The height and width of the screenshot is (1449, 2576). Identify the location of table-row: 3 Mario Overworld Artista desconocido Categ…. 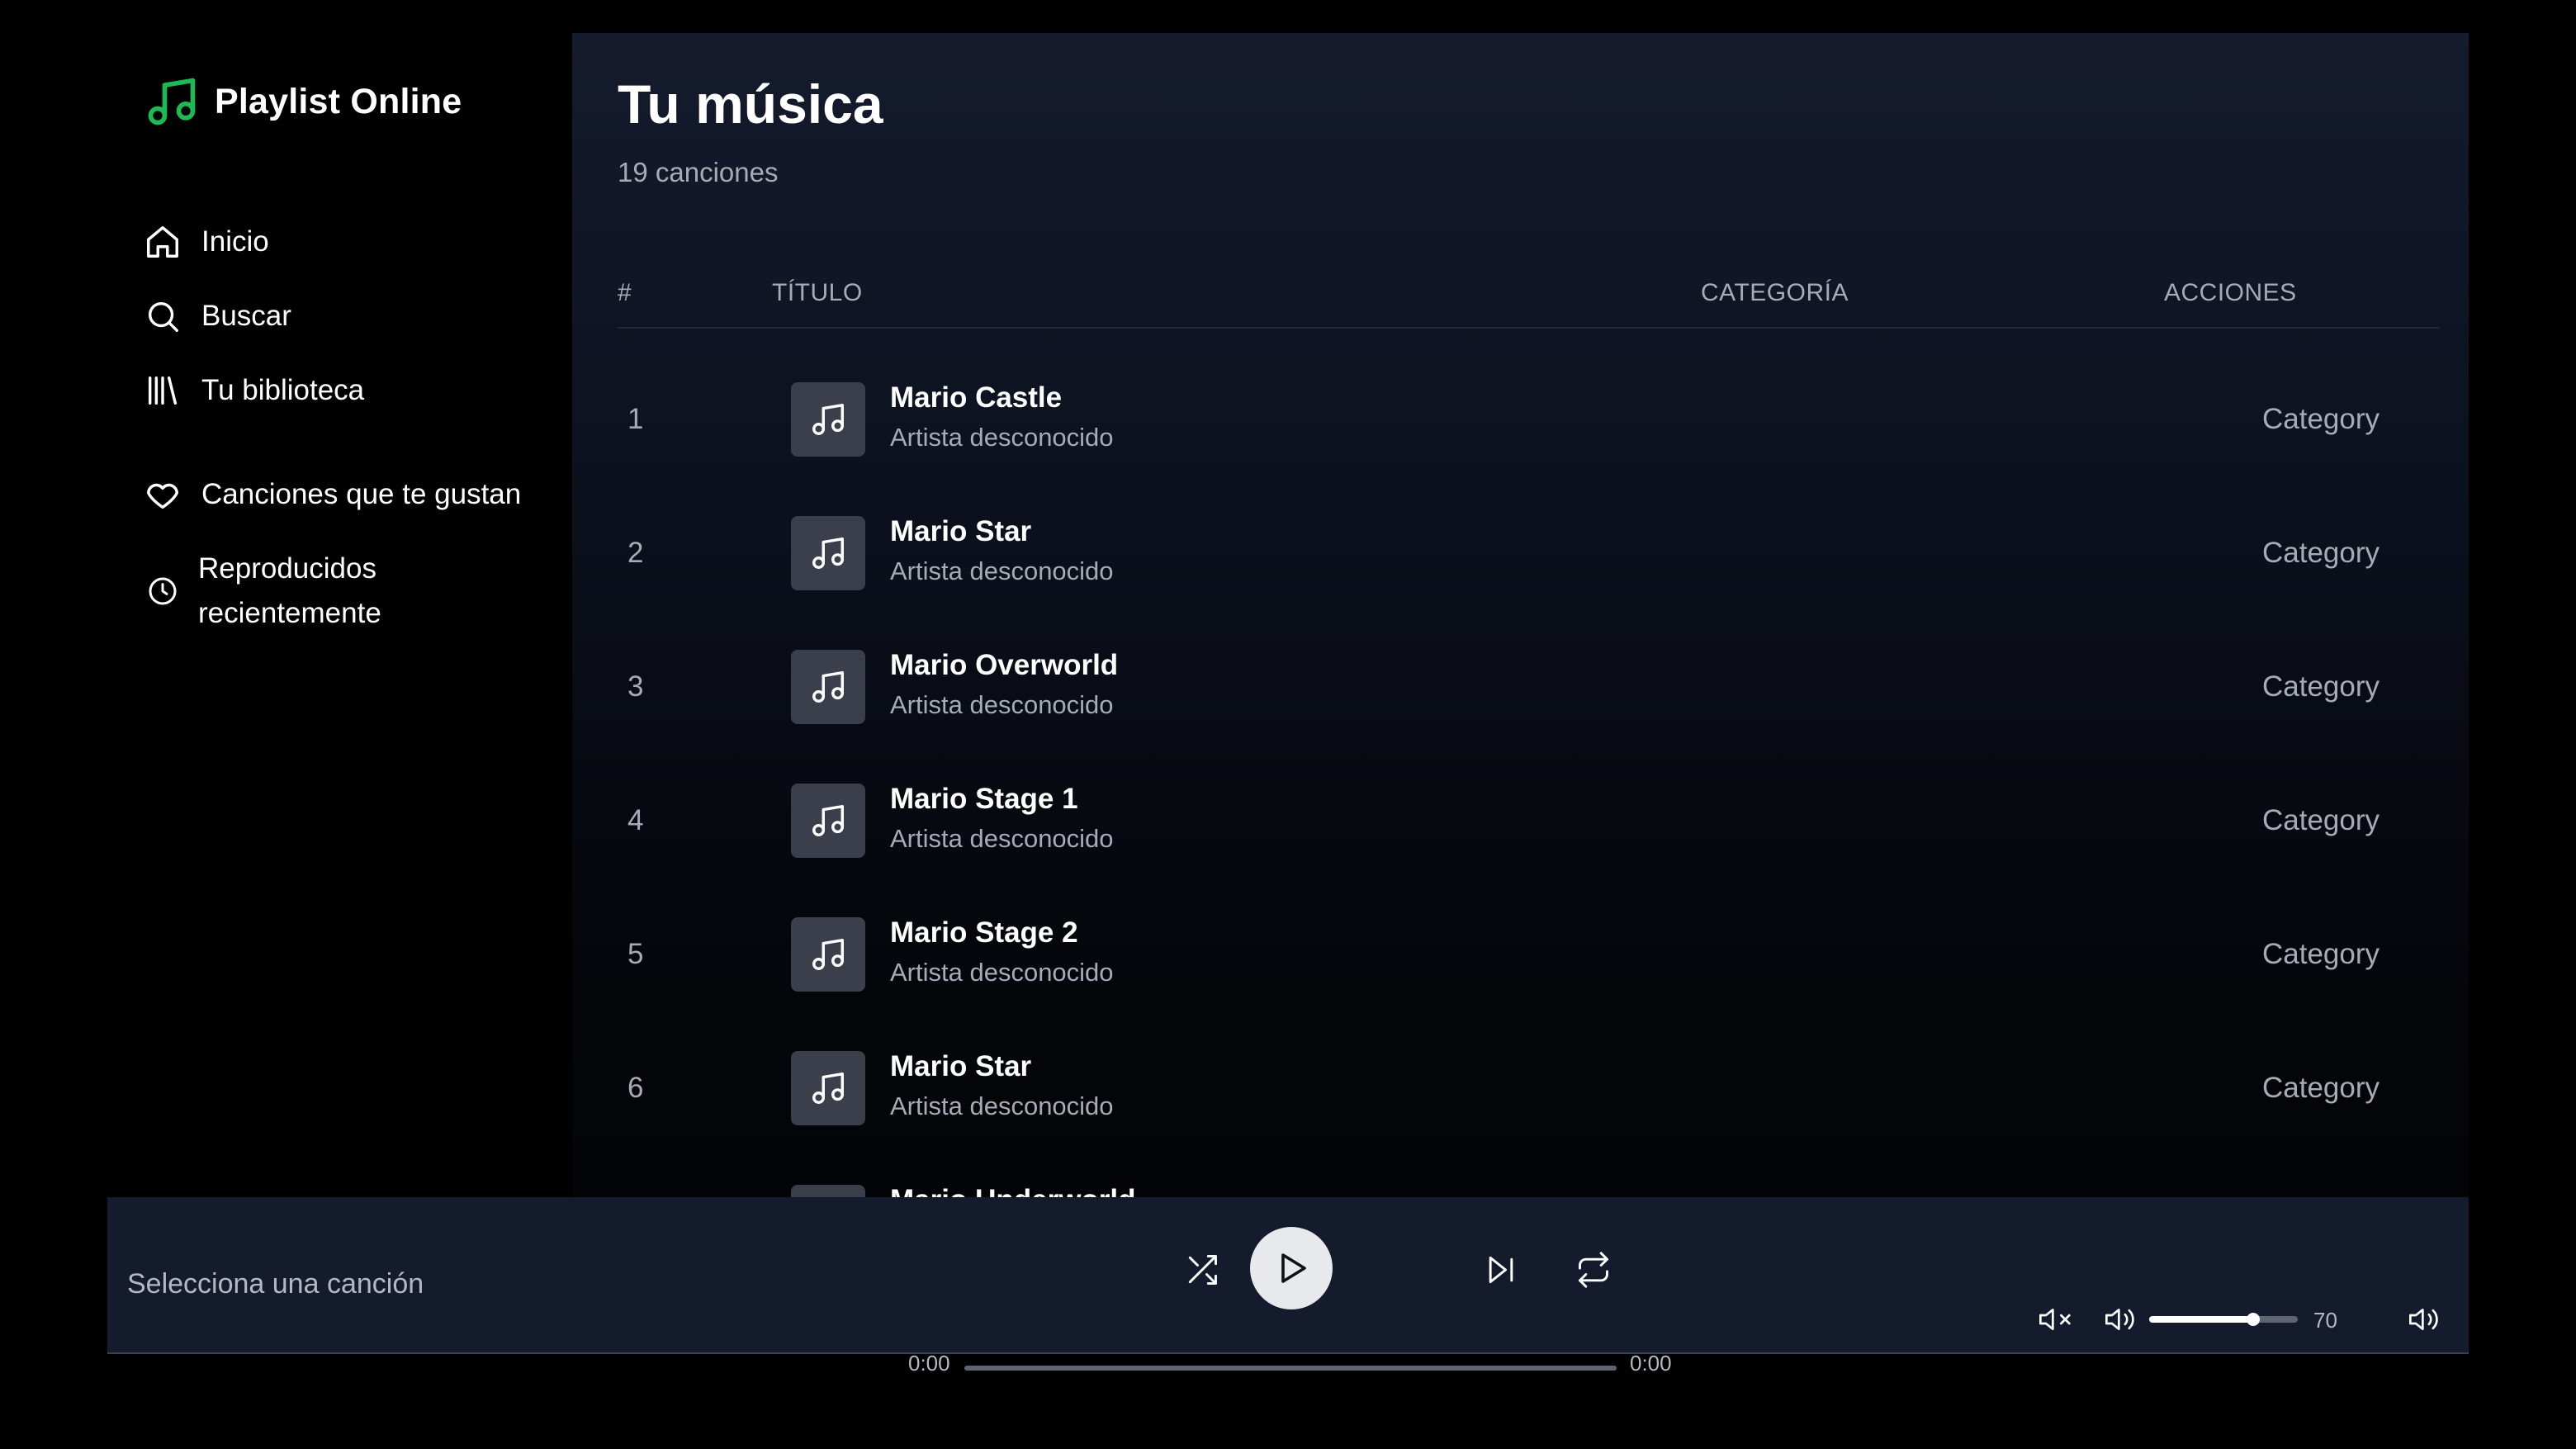
(1529, 688).